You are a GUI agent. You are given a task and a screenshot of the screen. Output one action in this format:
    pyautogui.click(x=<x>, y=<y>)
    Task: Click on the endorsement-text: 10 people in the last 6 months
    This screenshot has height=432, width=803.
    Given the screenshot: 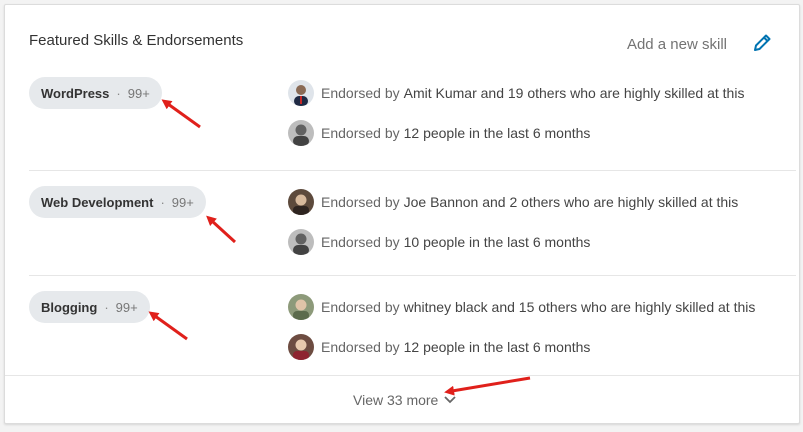 What is the action you would take?
    pyautogui.click(x=497, y=242)
    